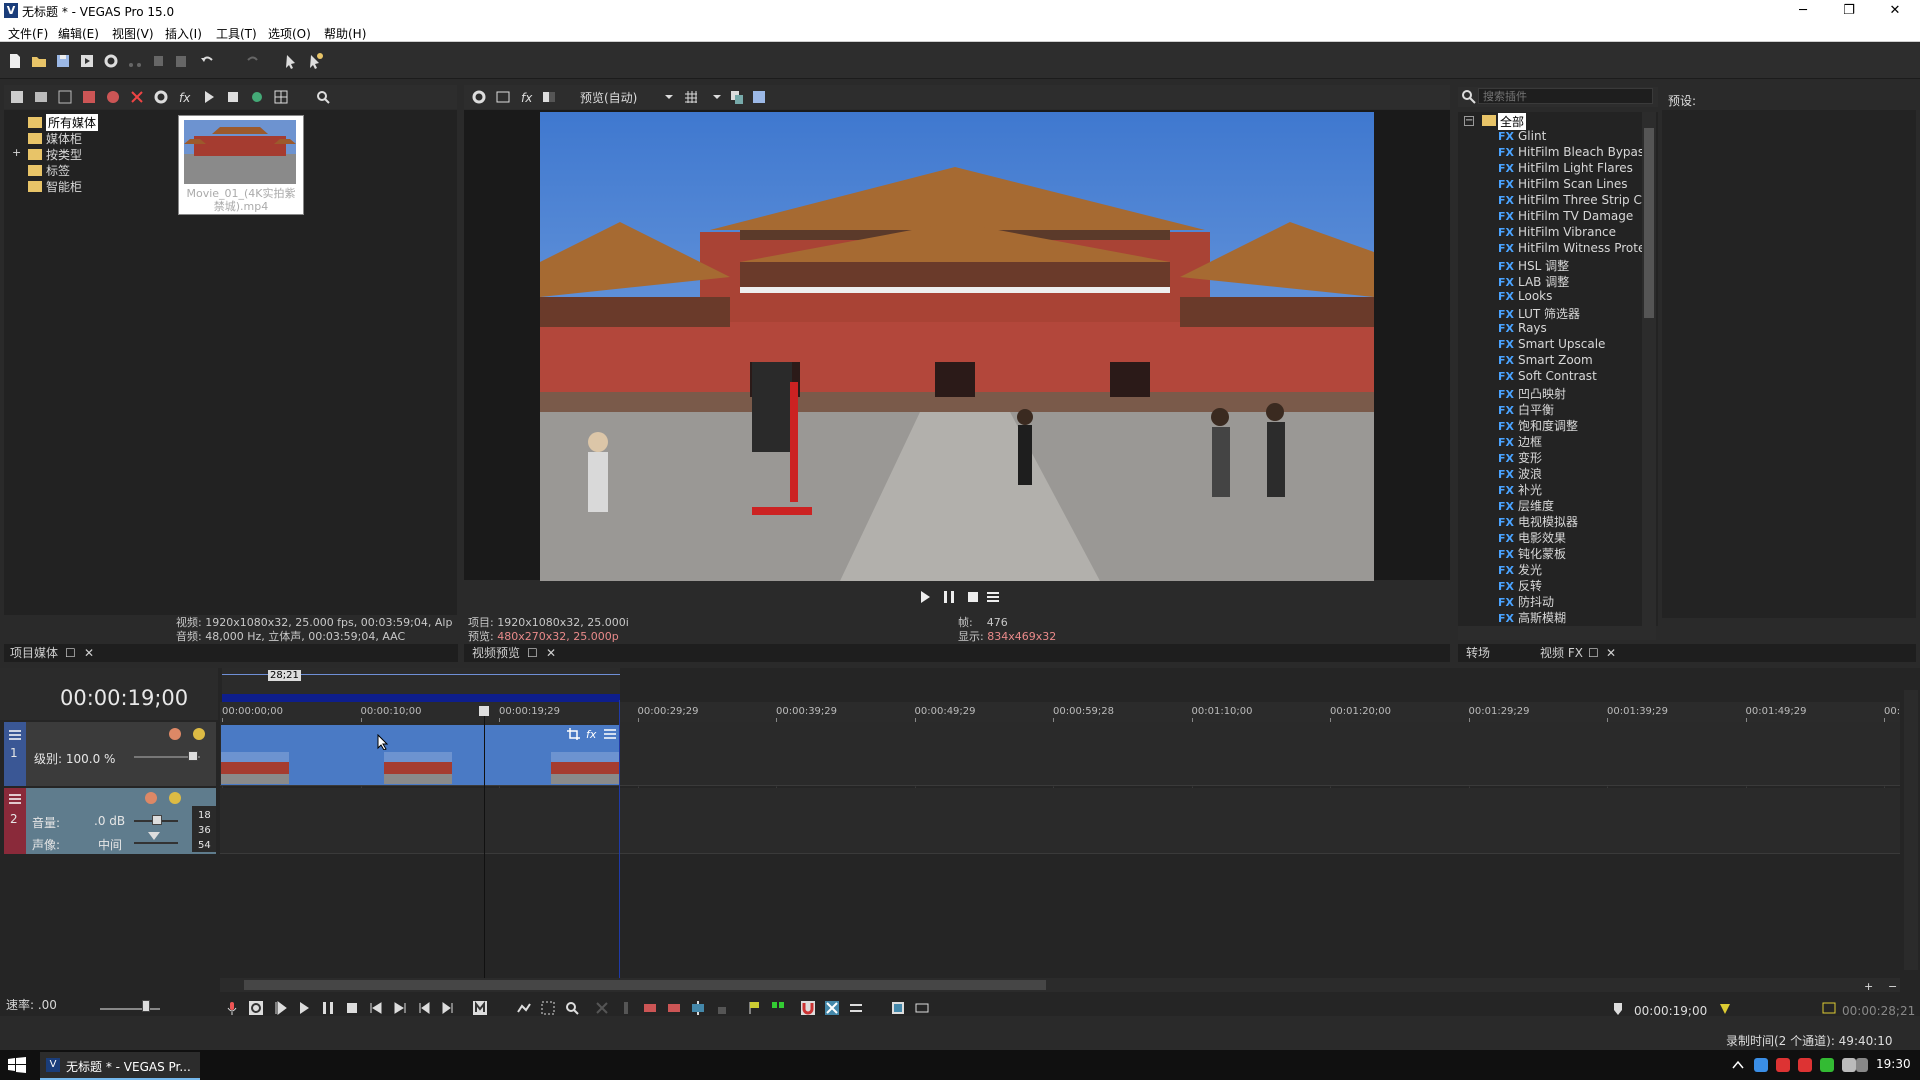 Image resolution: width=1920 pixels, height=1080 pixels. What do you see at coordinates (34, 653) in the screenshot?
I see `tab-project-media: 项目媒体` at bounding box center [34, 653].